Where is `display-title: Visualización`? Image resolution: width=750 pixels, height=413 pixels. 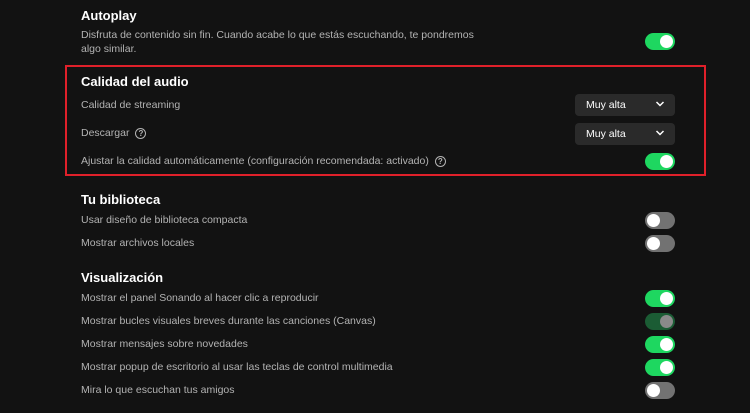
display-title: Visualización is located at coordinates (122, 277).